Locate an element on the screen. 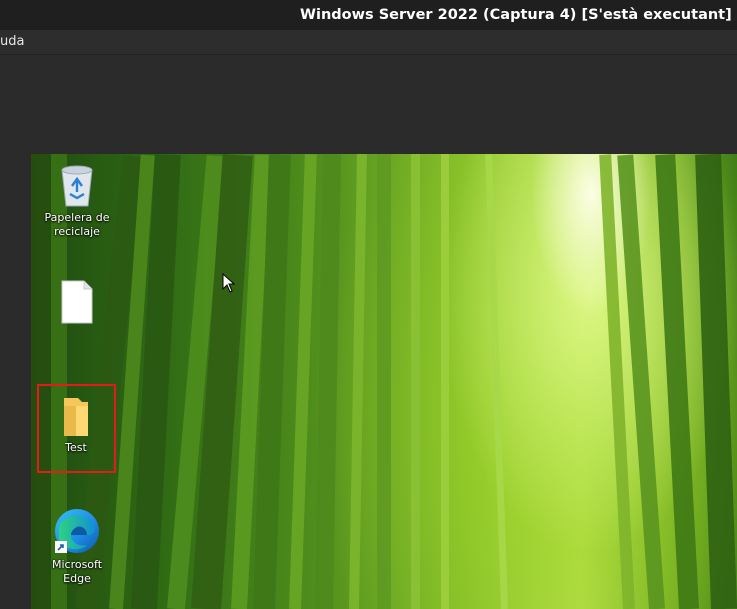 The image size is (737, 609). desktop-icon-microsoft-edge: Microsoft Edge is located at coordinates (77, 546).